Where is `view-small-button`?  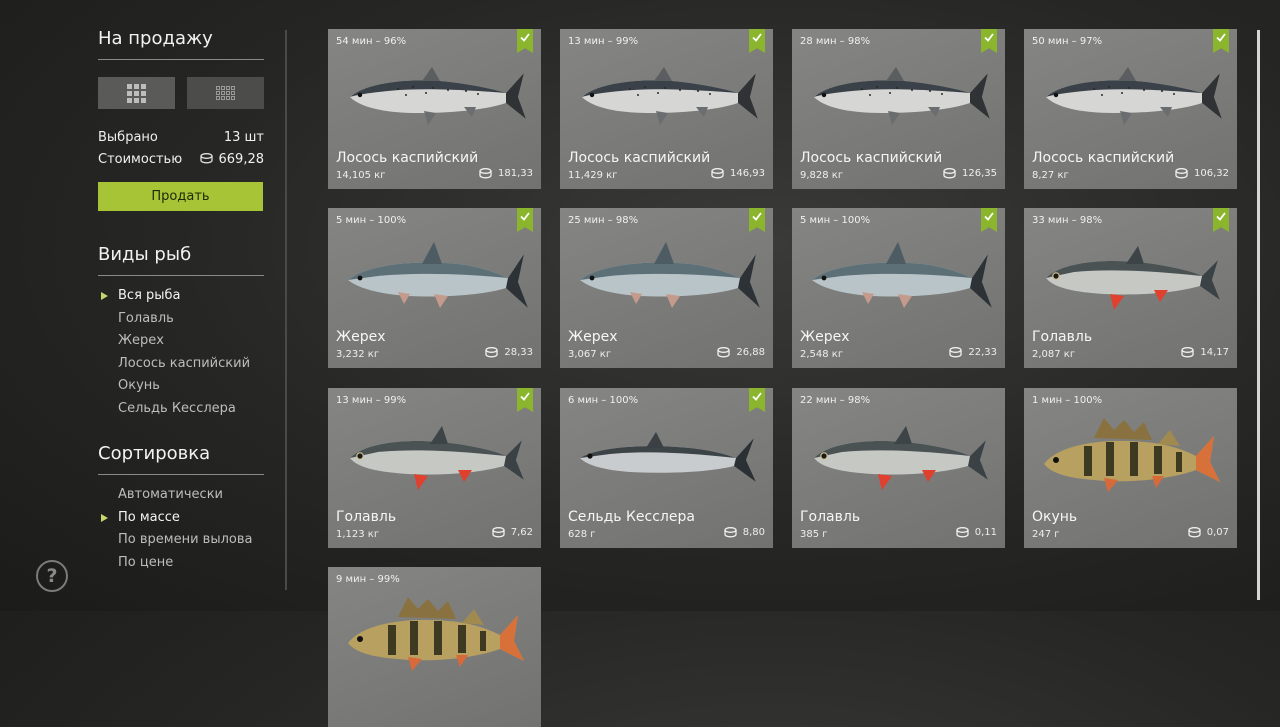 view-small-button is located at coordinates (225, 93).